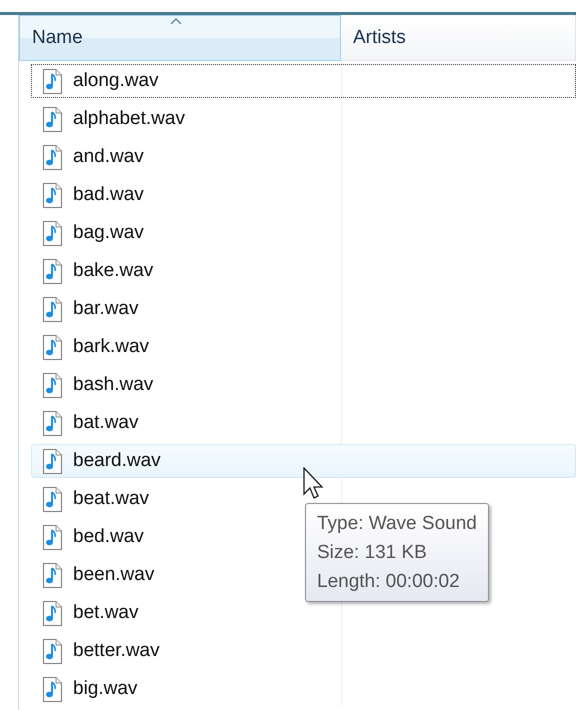  What do you see at coordinates (389, 582) in the screenshot?
I see `tooltip-line: Length: 00:00:02` at bounding box center [389, 582].